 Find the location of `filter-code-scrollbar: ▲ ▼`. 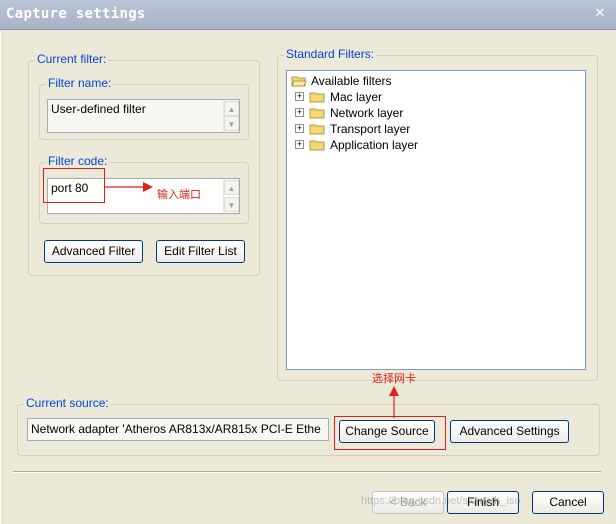

filter-code-scrollbar: ▲ ▼ is located at coordinates (231, 196).